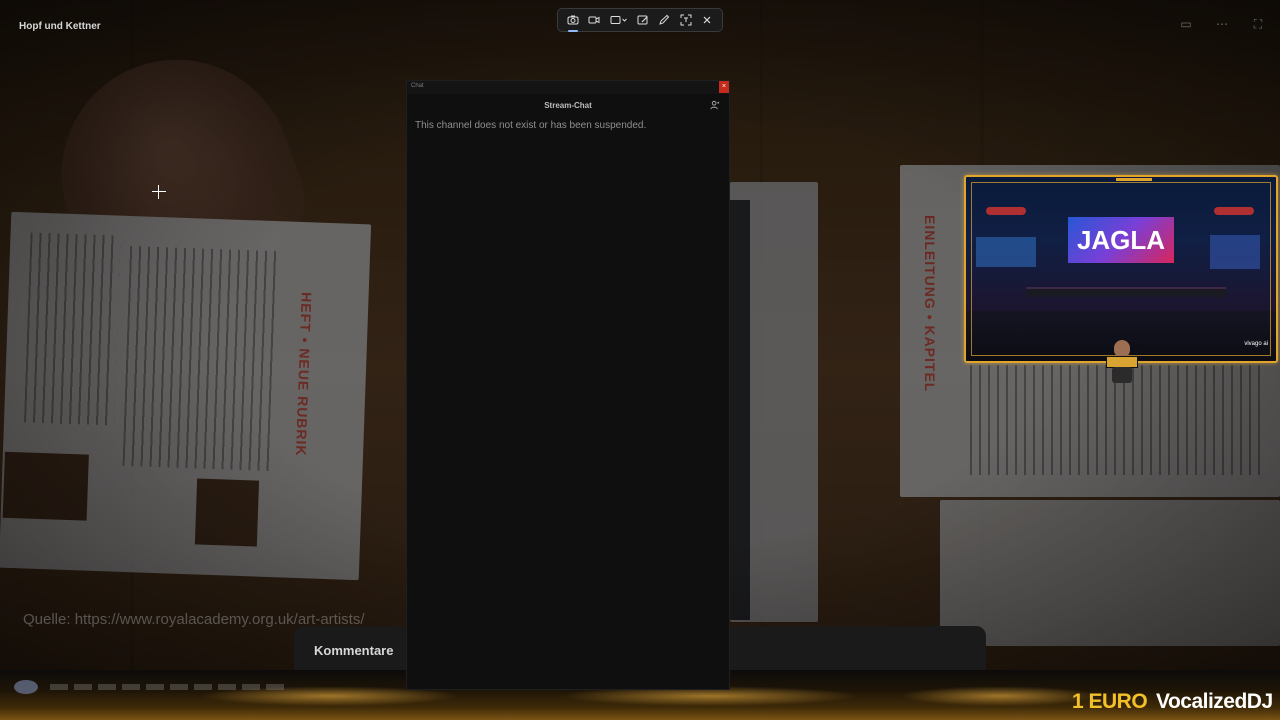  I want to click on overlay-accent, so click(1134, 179).